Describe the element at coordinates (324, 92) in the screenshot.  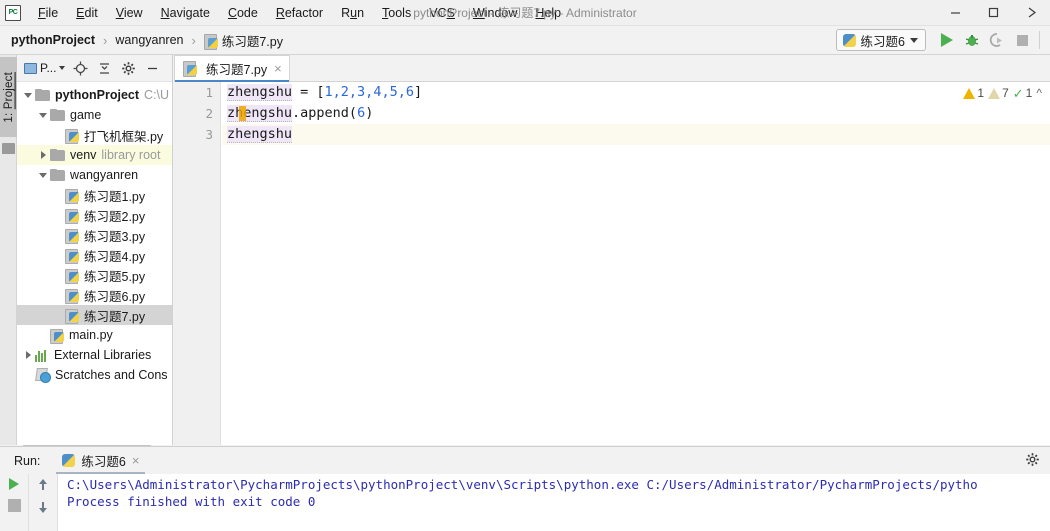
I see `code-line-1: zhengshu = [1,2,3,4,5,6]` at that location.